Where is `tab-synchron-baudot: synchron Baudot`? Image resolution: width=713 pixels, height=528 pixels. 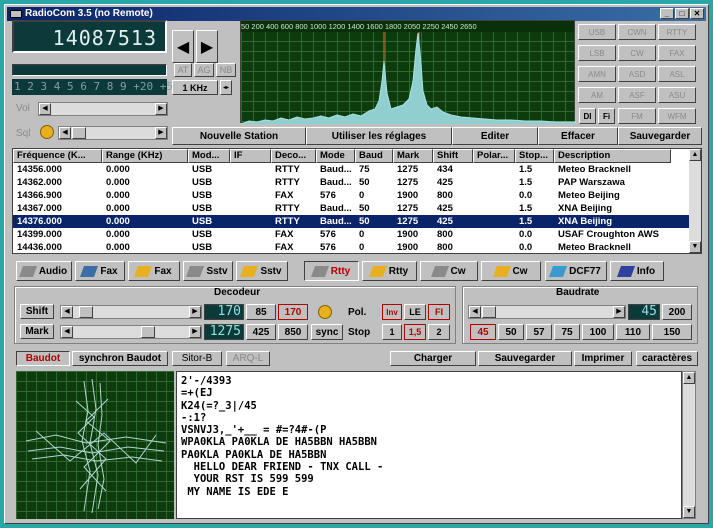 tab-synchron-baudot: synchron Baudot is located at coordinates (120, 358).